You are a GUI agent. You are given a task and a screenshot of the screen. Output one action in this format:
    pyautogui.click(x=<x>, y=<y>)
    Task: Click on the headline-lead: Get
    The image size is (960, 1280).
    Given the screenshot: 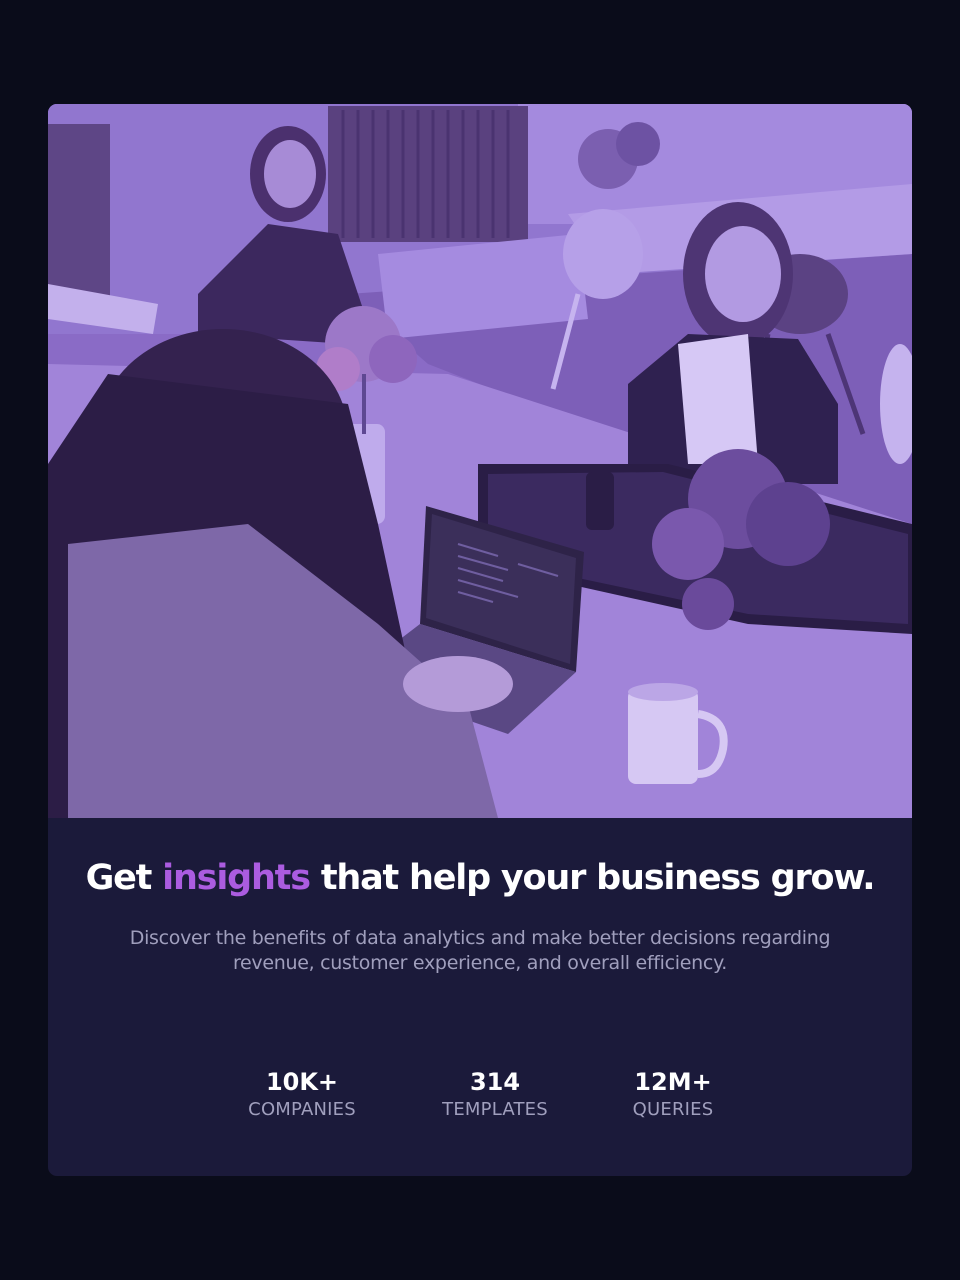 What is the action you would take?
    pyautogui.click(x=124, y=878)
    